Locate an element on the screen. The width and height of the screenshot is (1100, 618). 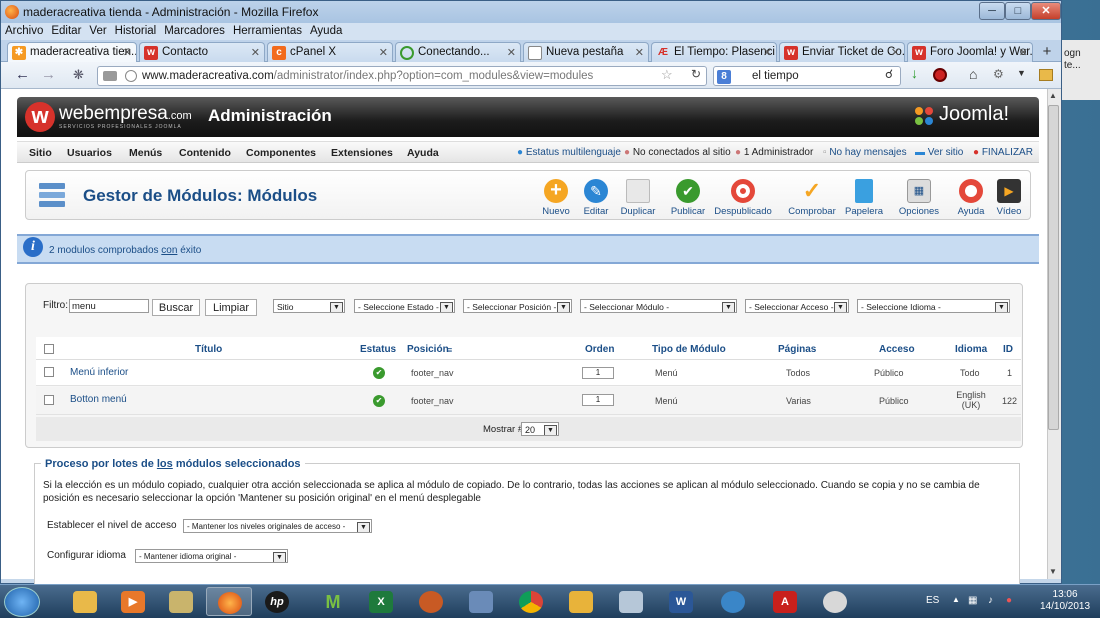
tab-cpanel: c cPanel X ✕ is located at coordinates (330, 52).